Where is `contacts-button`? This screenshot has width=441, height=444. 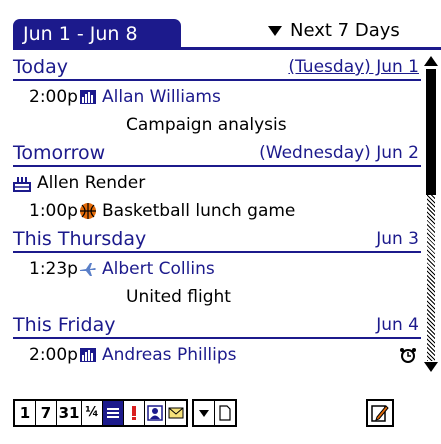 contacts-button is located at coordinates (155, 413).